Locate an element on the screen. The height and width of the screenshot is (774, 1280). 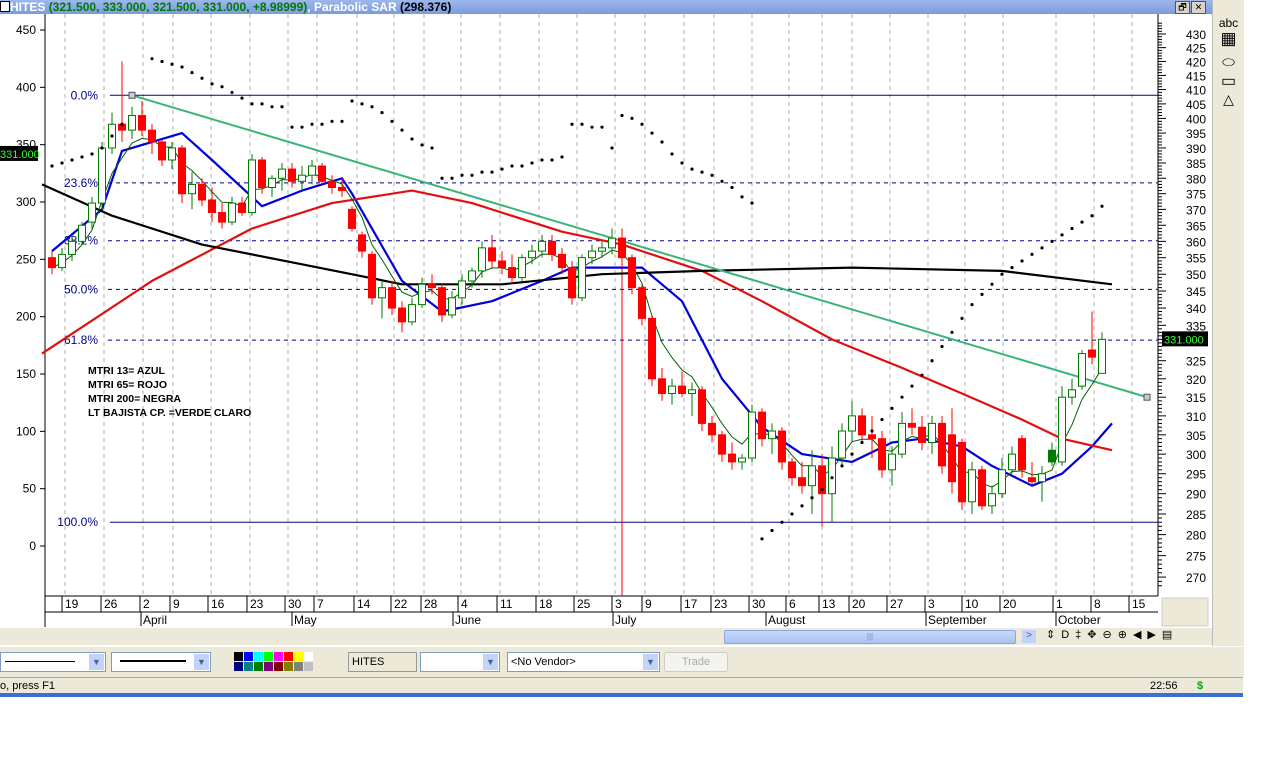
fib-level-label: 50.0% is located at coordinates (81, 289).